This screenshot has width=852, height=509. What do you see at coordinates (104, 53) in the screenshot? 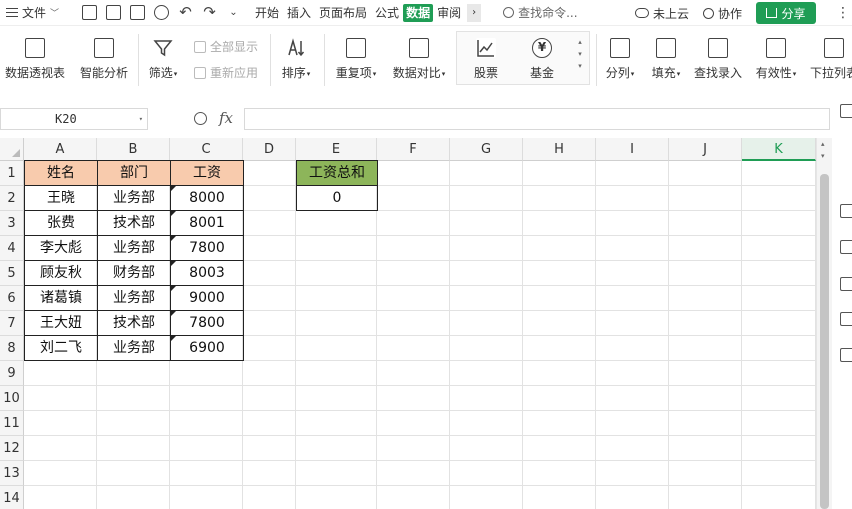
I see `smart-analysis-button: 智能分析` at bounding box center [104, 53].